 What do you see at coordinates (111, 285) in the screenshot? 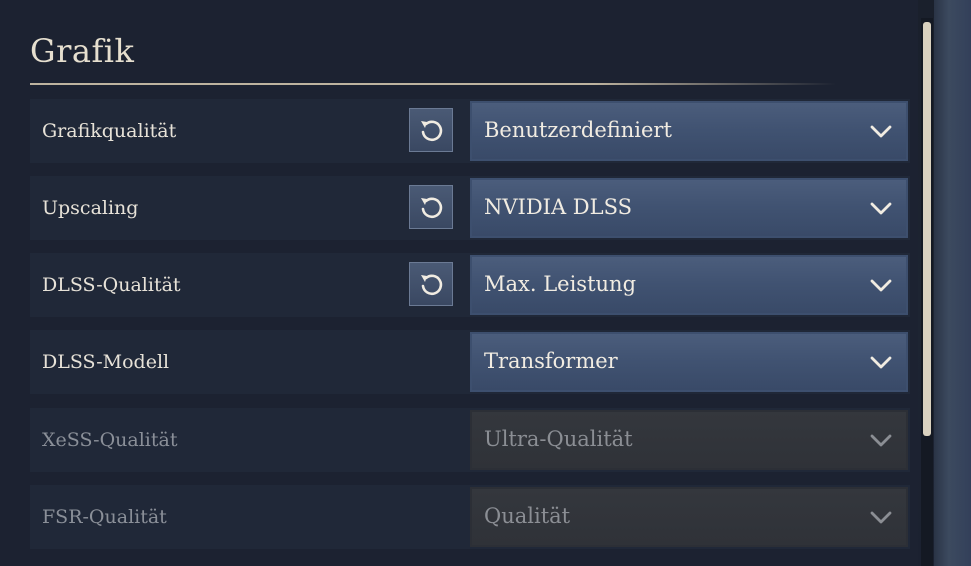
I see `setting-label: DLSS-Qualität` at bounding box center [111, 285].